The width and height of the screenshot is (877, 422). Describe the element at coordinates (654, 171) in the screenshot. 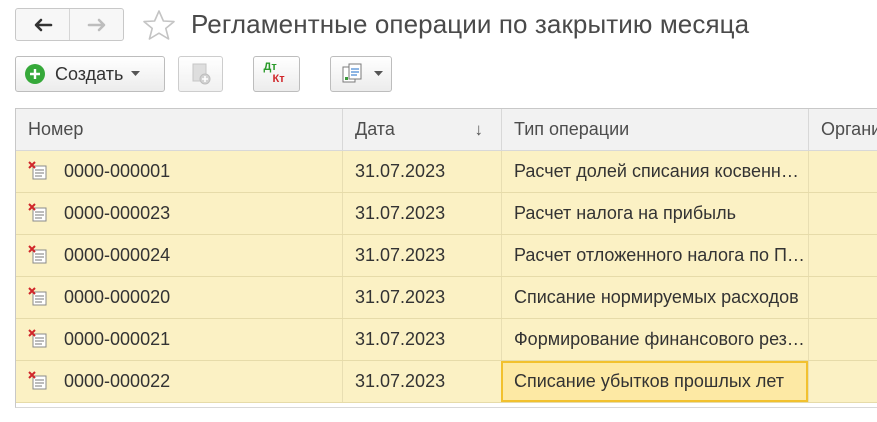

I see `cell-operation-type: Расчет долей списания косвенных расходов` at that location.